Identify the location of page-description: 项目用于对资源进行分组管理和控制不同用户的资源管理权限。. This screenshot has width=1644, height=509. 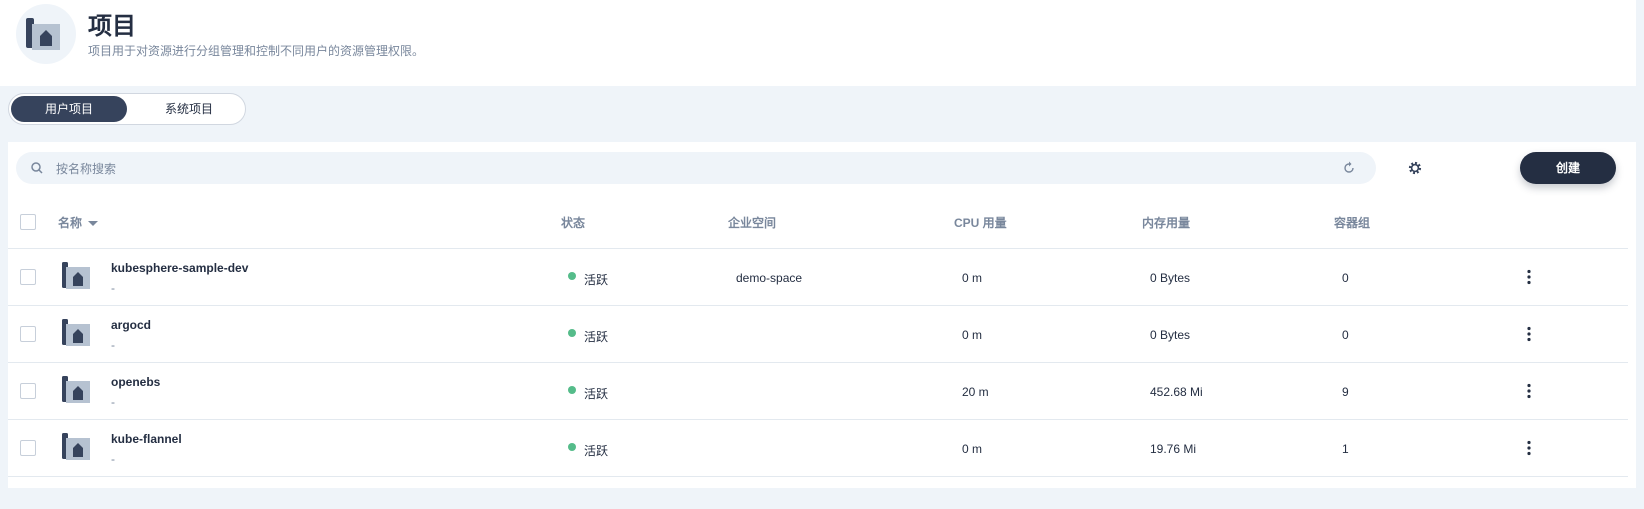
(256, 51).